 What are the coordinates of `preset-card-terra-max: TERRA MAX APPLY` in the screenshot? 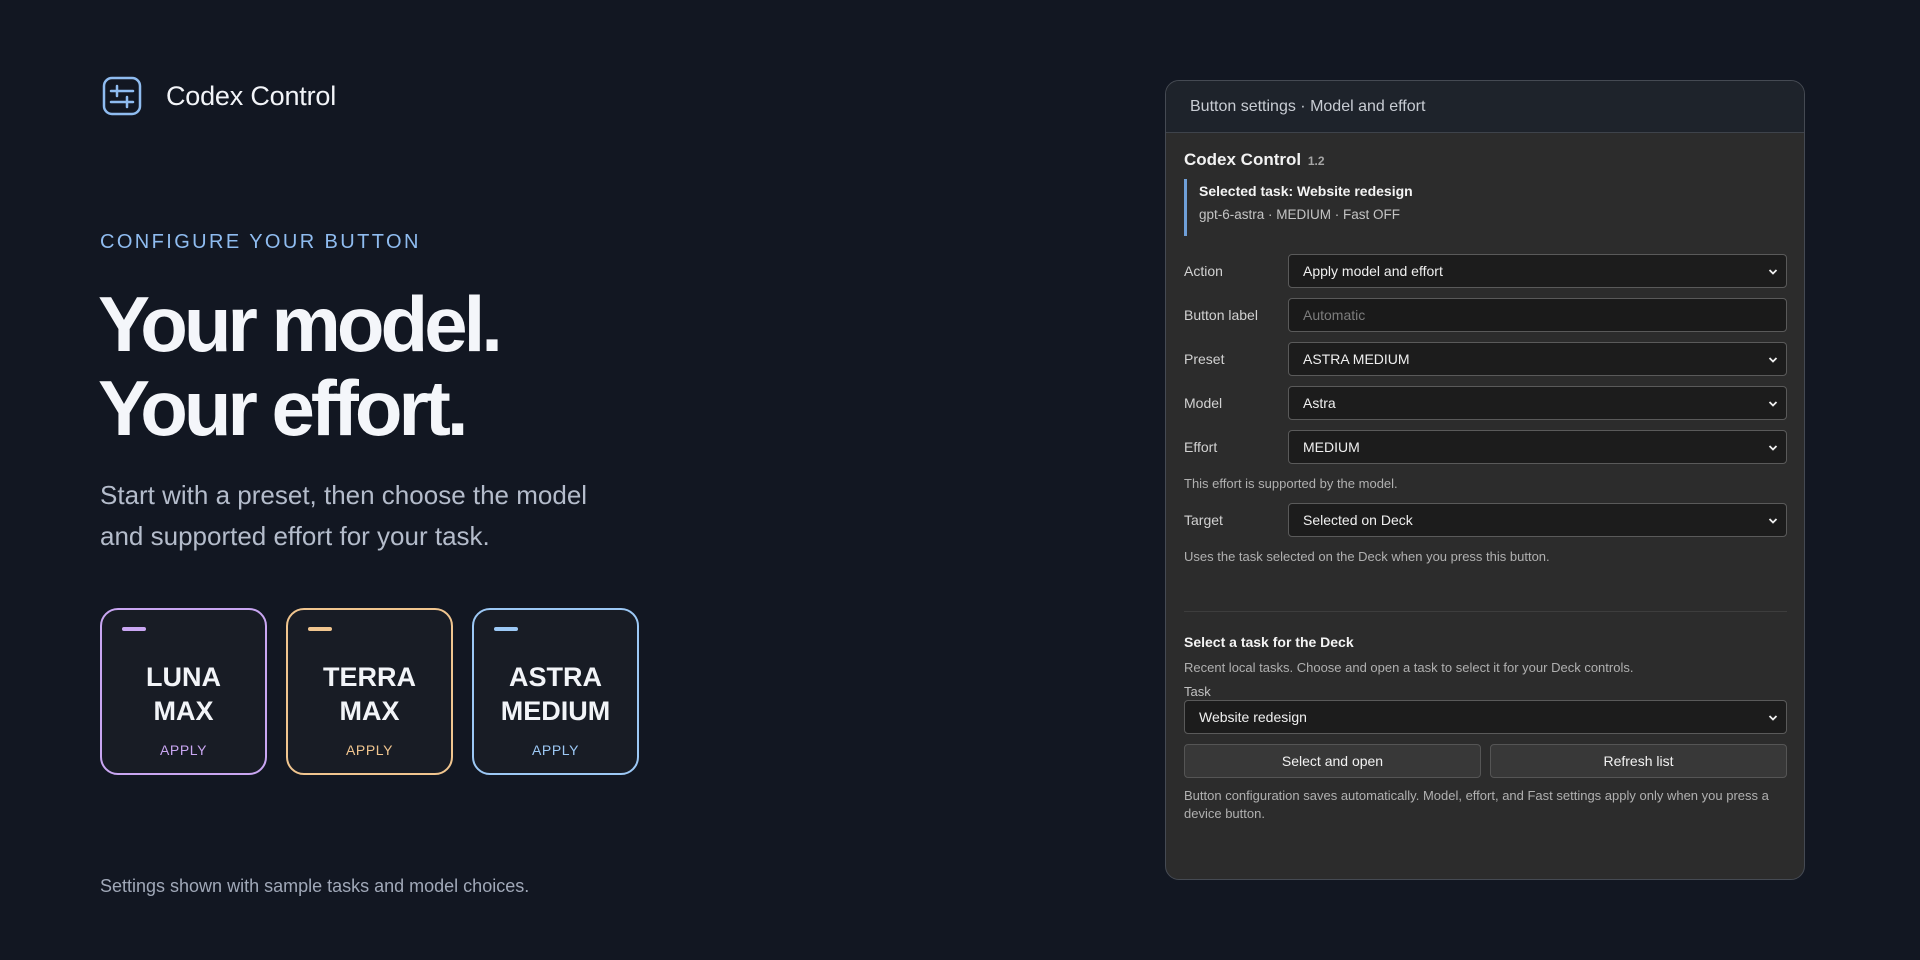 It's located at (369, 691).